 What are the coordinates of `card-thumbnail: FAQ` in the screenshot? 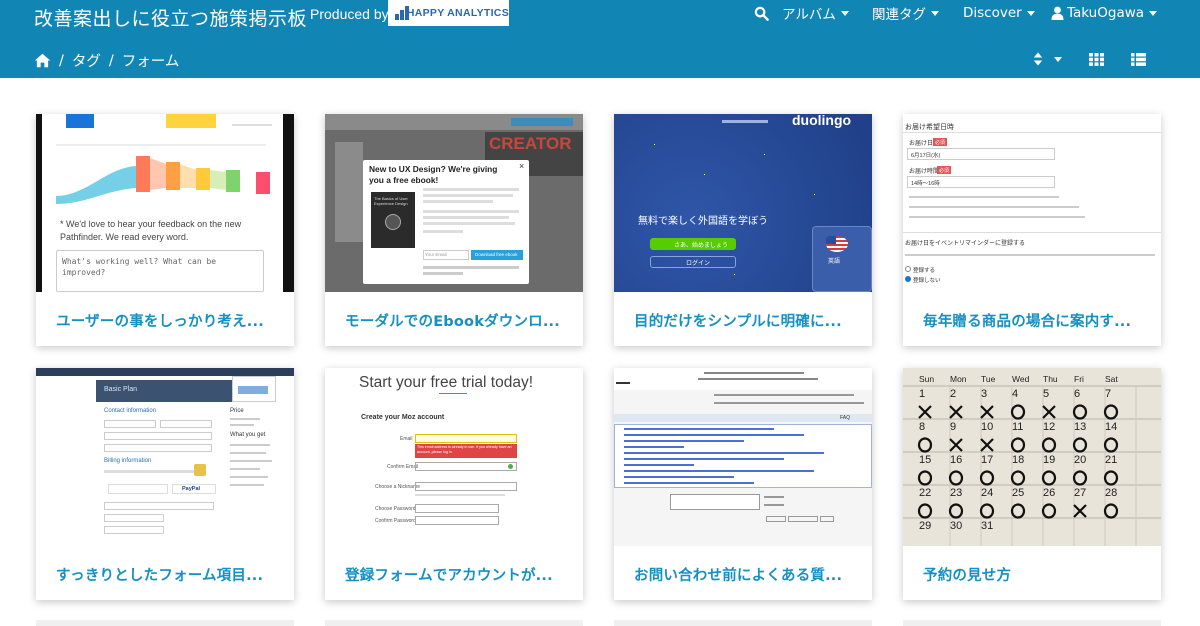 It's located at (743, 457).